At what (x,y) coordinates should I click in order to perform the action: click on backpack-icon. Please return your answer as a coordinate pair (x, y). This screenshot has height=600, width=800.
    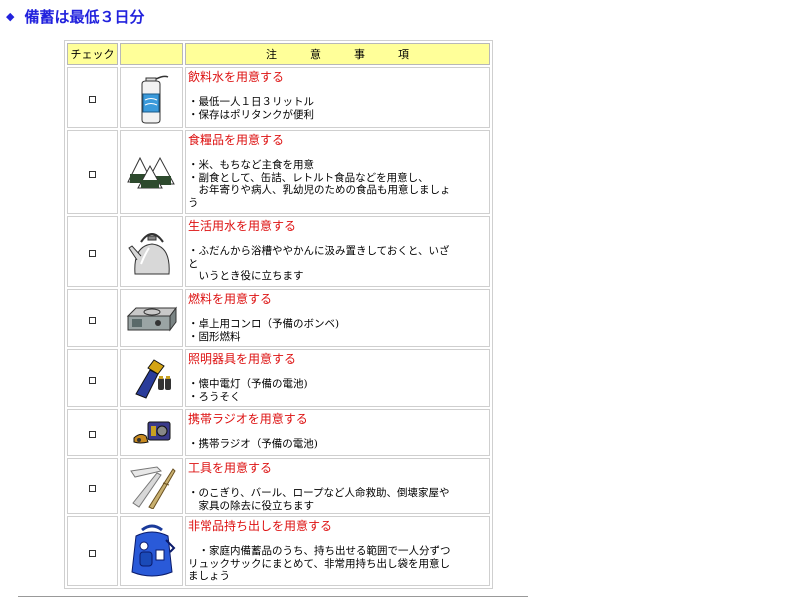
    Looking at the image, I should click on (152, 550).